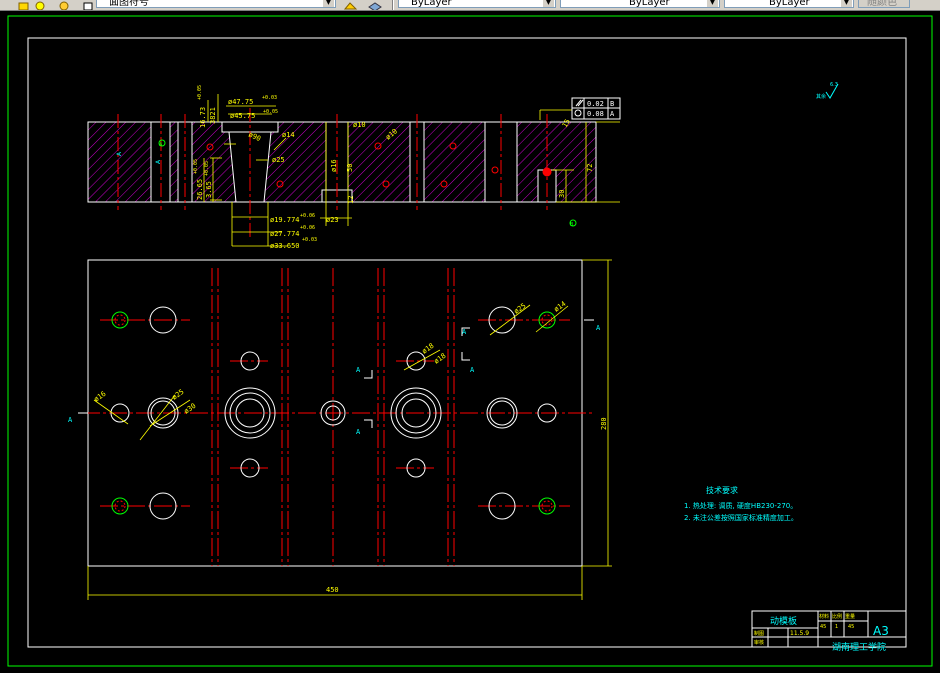 Image resolution: width=940 pixels, height=673 pixels. What do you see at coordinates (477, 4) in the screenshot?
I see `color-combo: ByLayer ▼` at bounding box center [477, 4].